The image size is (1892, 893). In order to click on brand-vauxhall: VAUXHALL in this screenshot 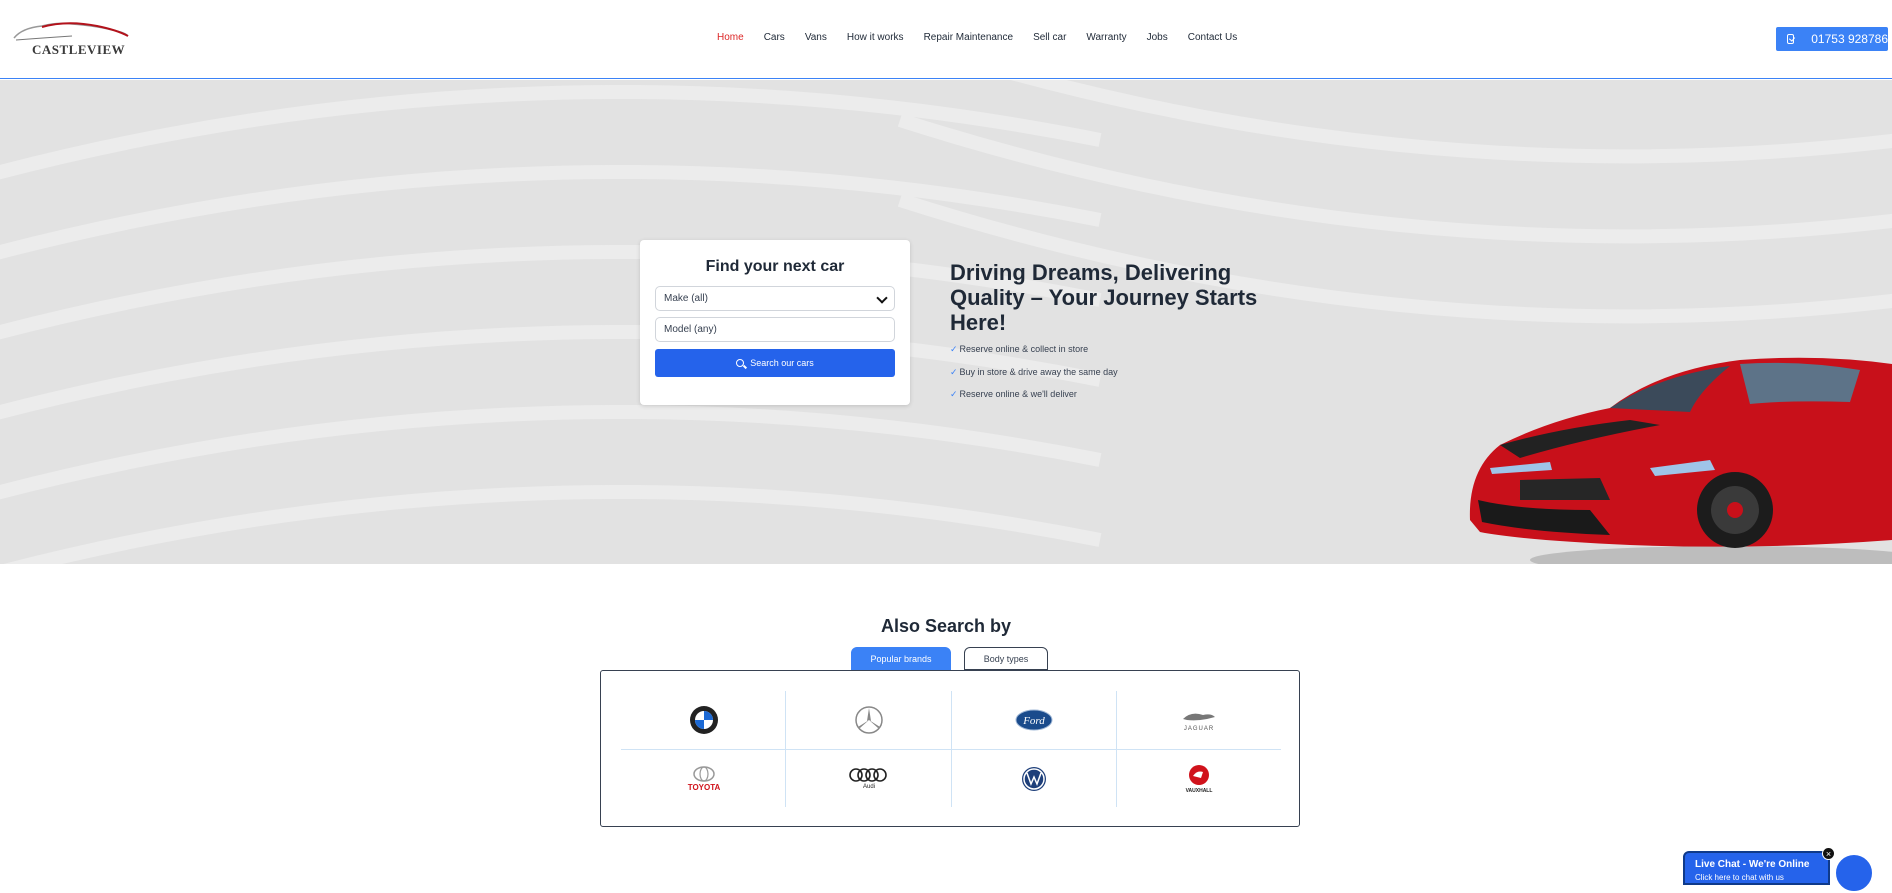, I will do `click(1198, 779)`.